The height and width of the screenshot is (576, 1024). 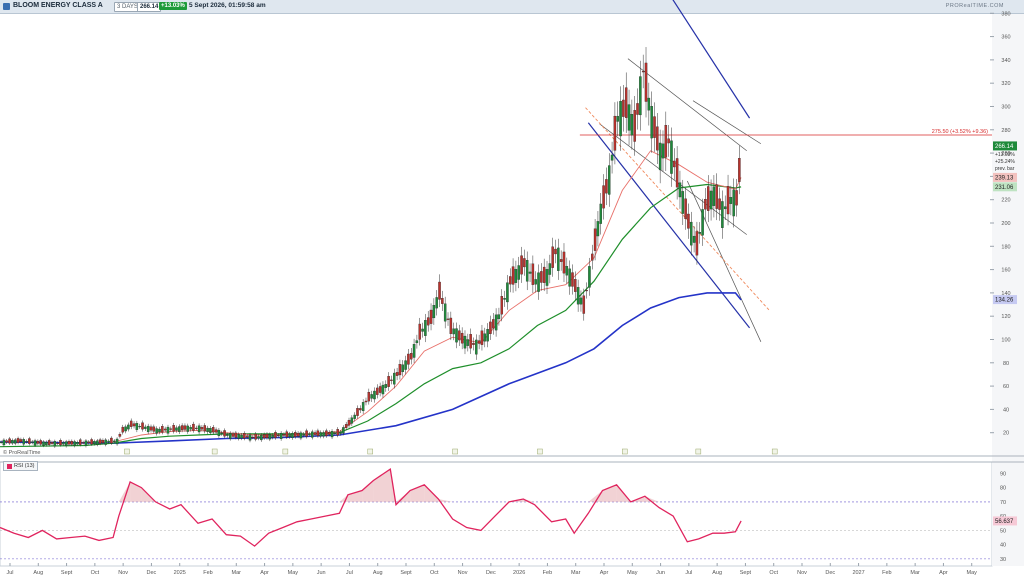 I want to click on legend-rsi: RSI (13), so click(x=21, y=466).